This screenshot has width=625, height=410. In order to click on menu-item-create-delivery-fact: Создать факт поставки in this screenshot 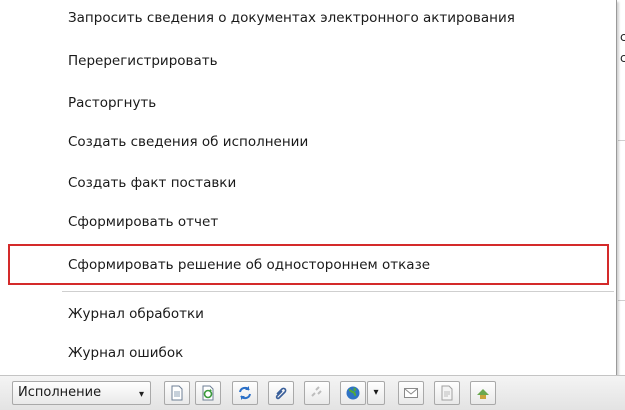, I will do `click(314, 183)`.